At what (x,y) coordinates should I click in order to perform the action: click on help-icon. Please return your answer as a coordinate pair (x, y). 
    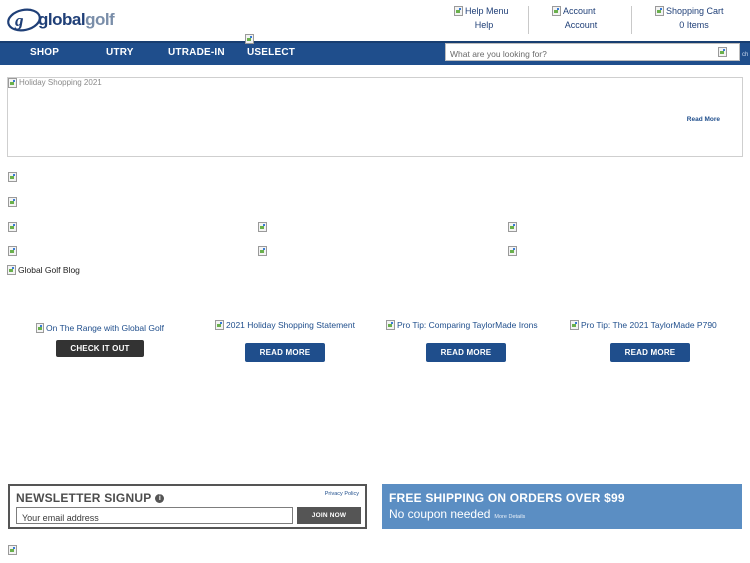
    Looking at the image, I should click on (458, 11).